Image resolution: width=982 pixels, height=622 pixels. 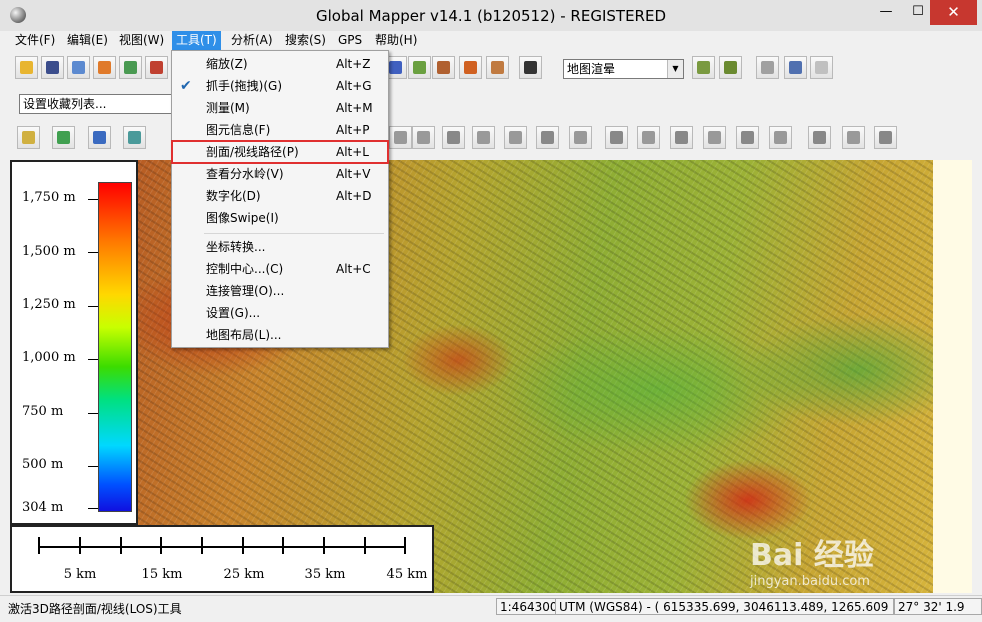 I want to click on menu-item-label: 剖面/视线路径(P), so click(x=252, y=152).